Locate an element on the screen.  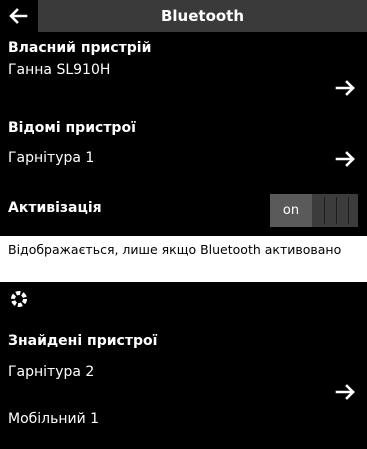
own-device-heading: Власний пристрій is located at coordinates (80, 48).